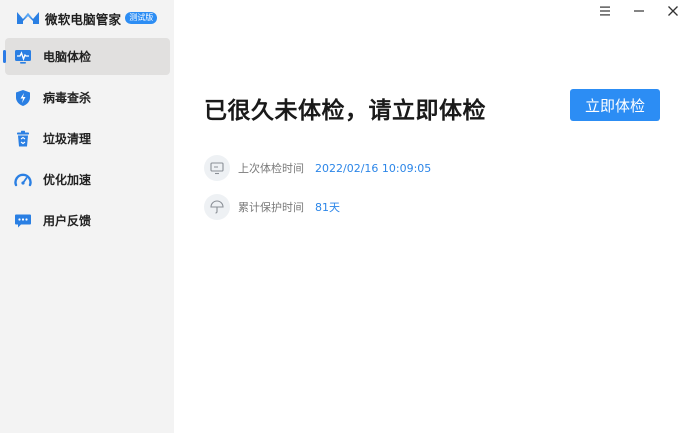 The image size is (690, 433). Describe the element at coordinates (615, 105) in the screenshot. I see `start-checkup-button: 立即体检` at that location.